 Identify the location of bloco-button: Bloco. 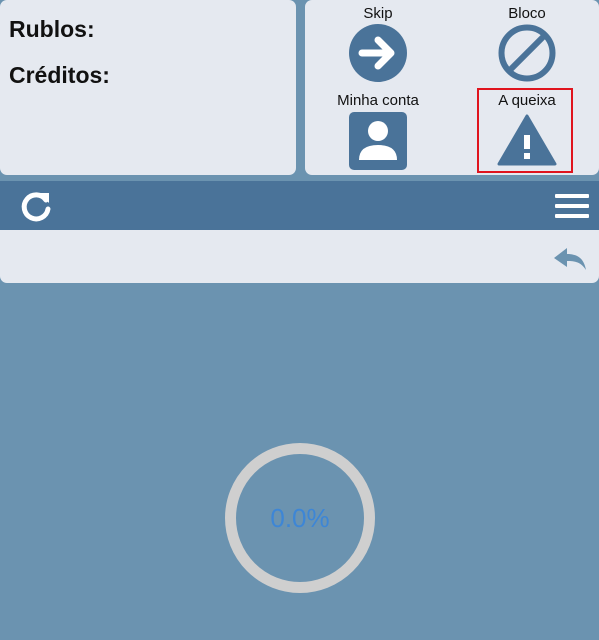
(527, 44).